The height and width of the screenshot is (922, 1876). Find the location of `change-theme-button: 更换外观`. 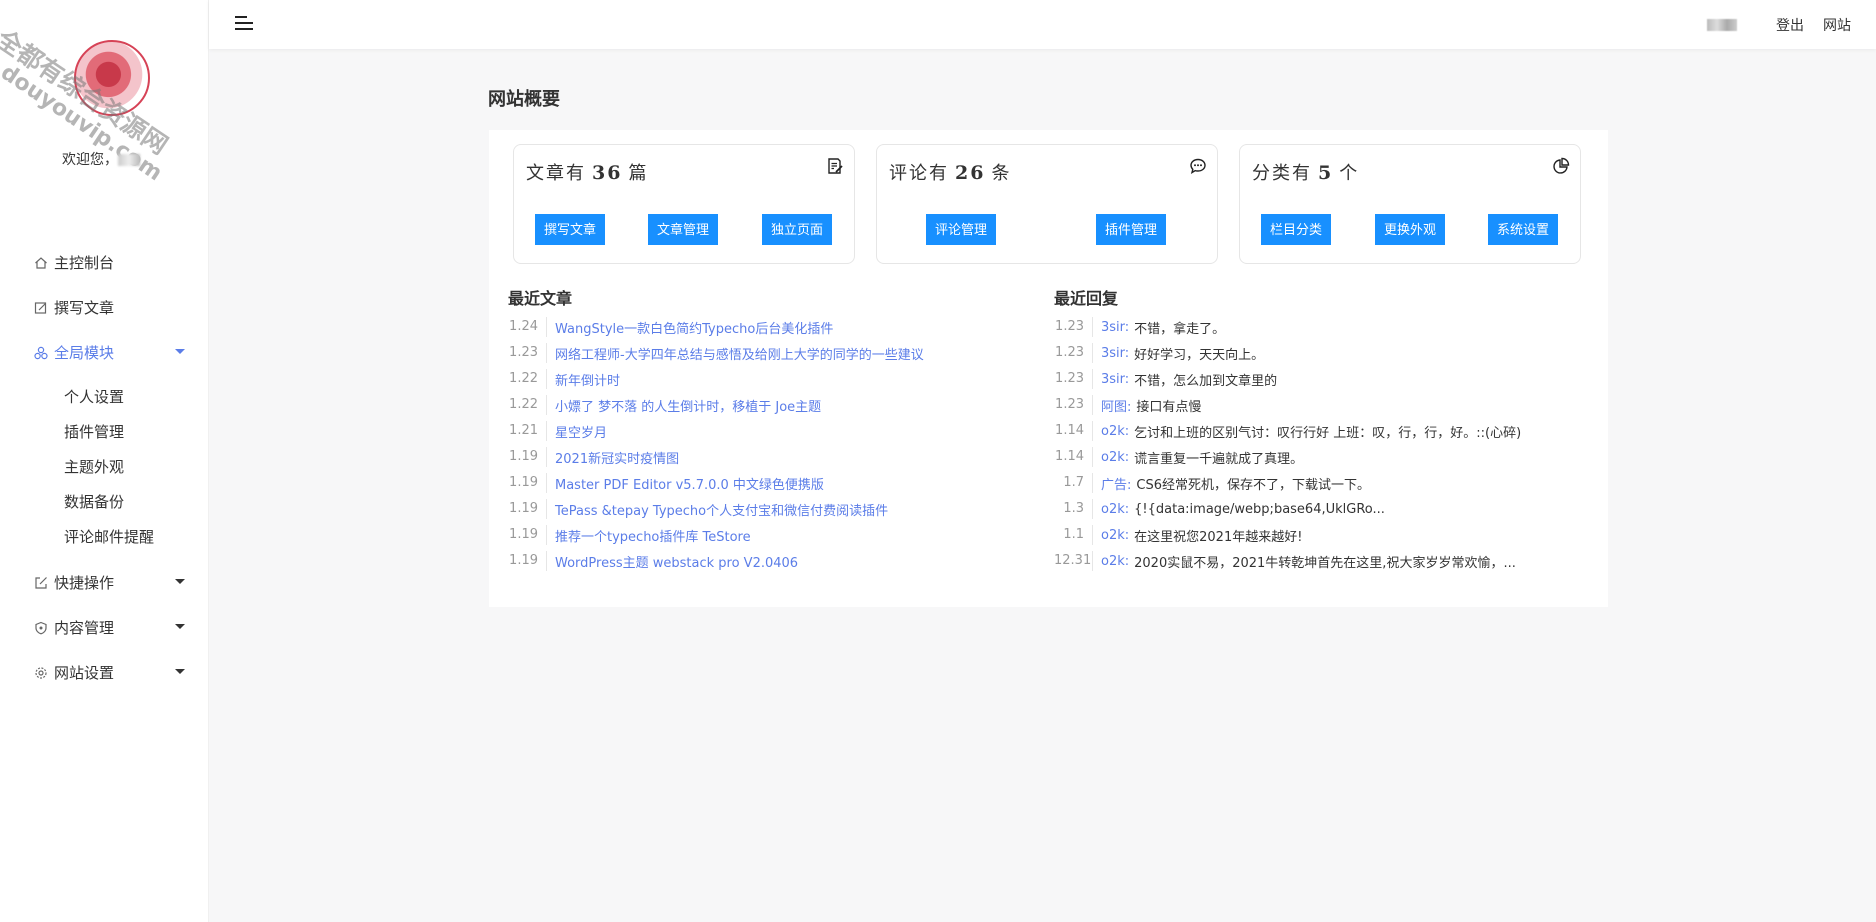

change-theme-button: 更换外观 is located at coordinates (1410, 229).